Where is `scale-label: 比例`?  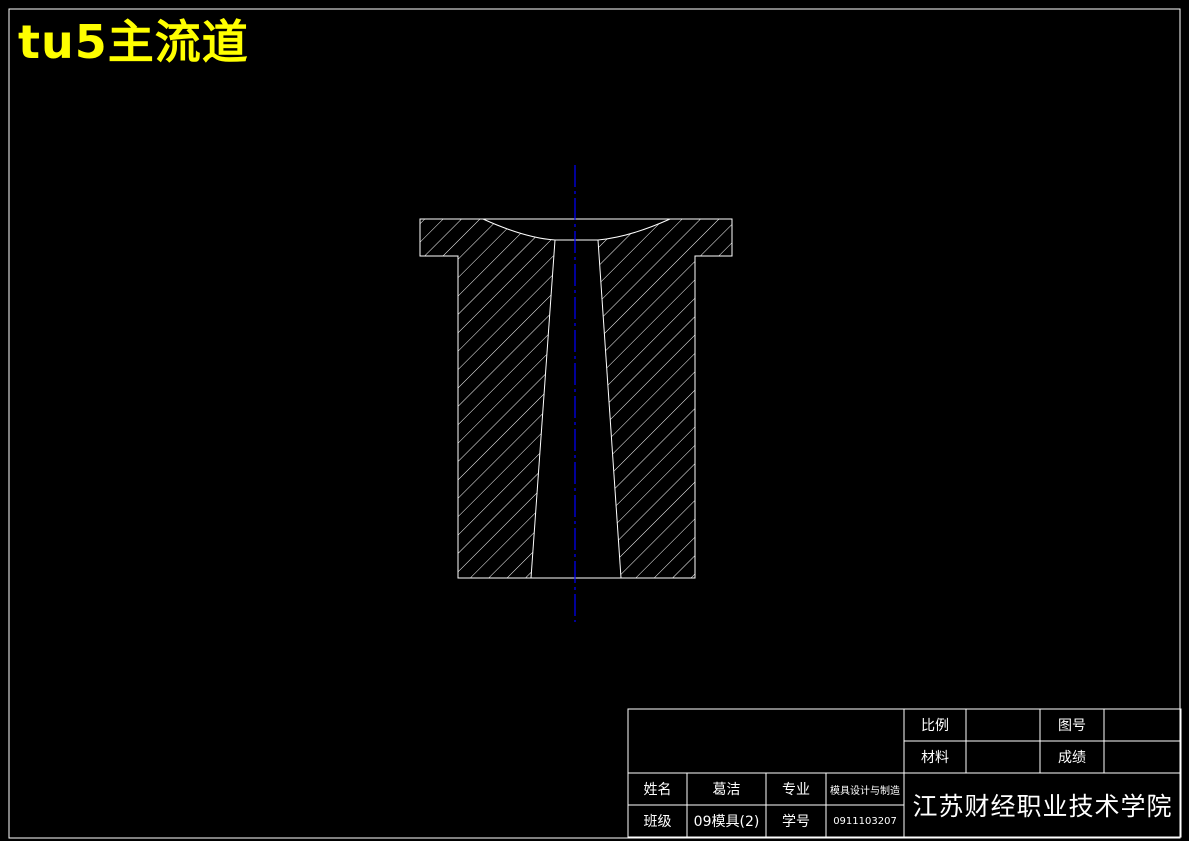
scale-label: 比例 is located at coordinates (935, 726).